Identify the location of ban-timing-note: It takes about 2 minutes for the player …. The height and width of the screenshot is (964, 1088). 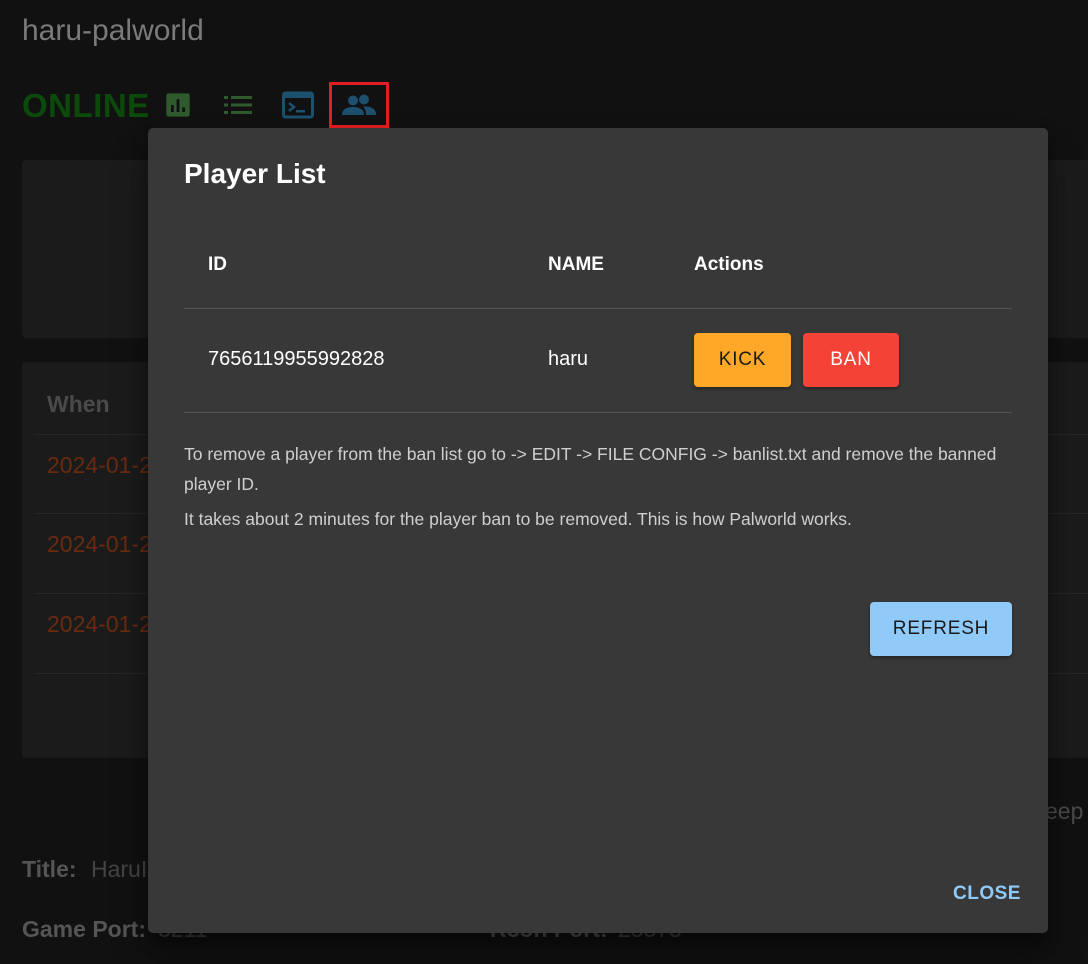
(518, 519).